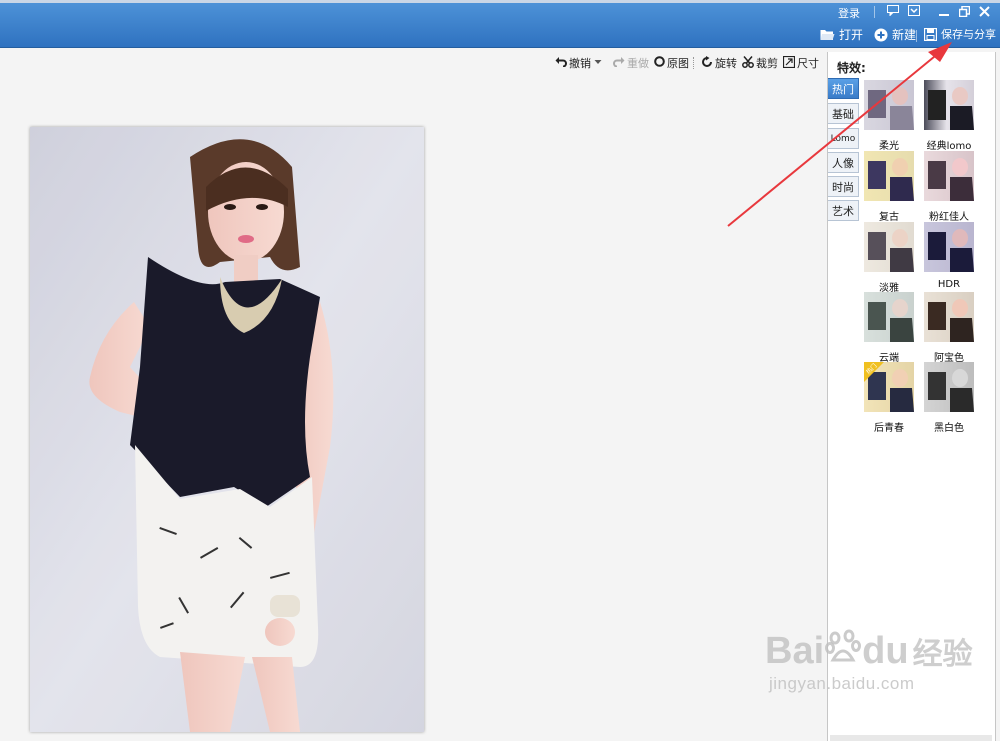 The width and height of the screenshot is (1000, 741). What do you see at coordinates (580, 63) in the screenshot?
I see `undo-label: 撤销` at bounding box center [580, 63].